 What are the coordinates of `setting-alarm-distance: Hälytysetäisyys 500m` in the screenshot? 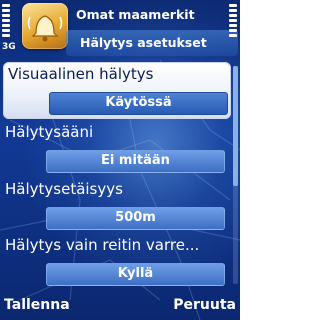 It's located at (116, 205).